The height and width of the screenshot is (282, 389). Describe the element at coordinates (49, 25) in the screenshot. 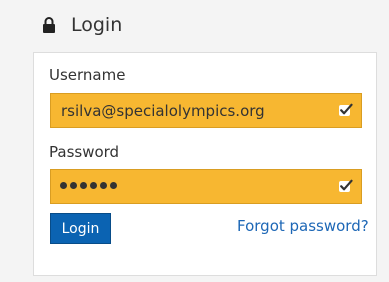

I see `lock-icon` at that location.